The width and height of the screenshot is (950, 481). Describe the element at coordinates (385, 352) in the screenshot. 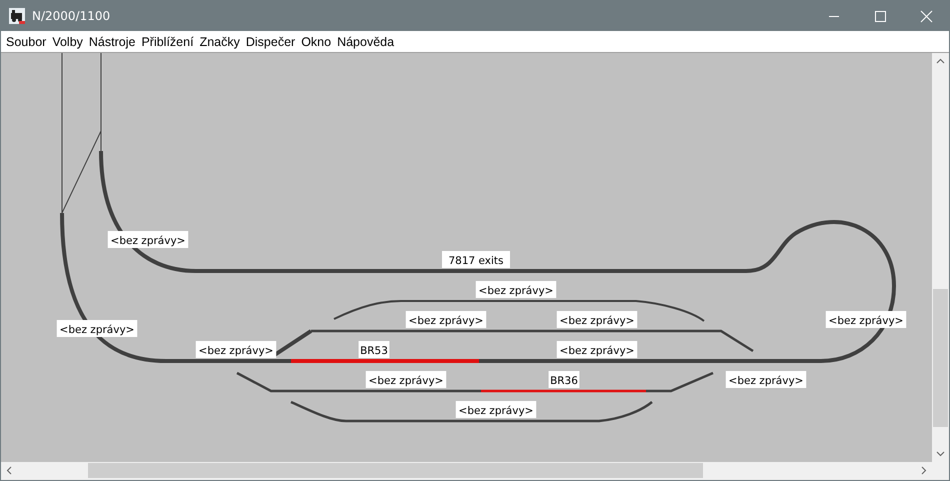

I see `track-section: BR53` at that location.